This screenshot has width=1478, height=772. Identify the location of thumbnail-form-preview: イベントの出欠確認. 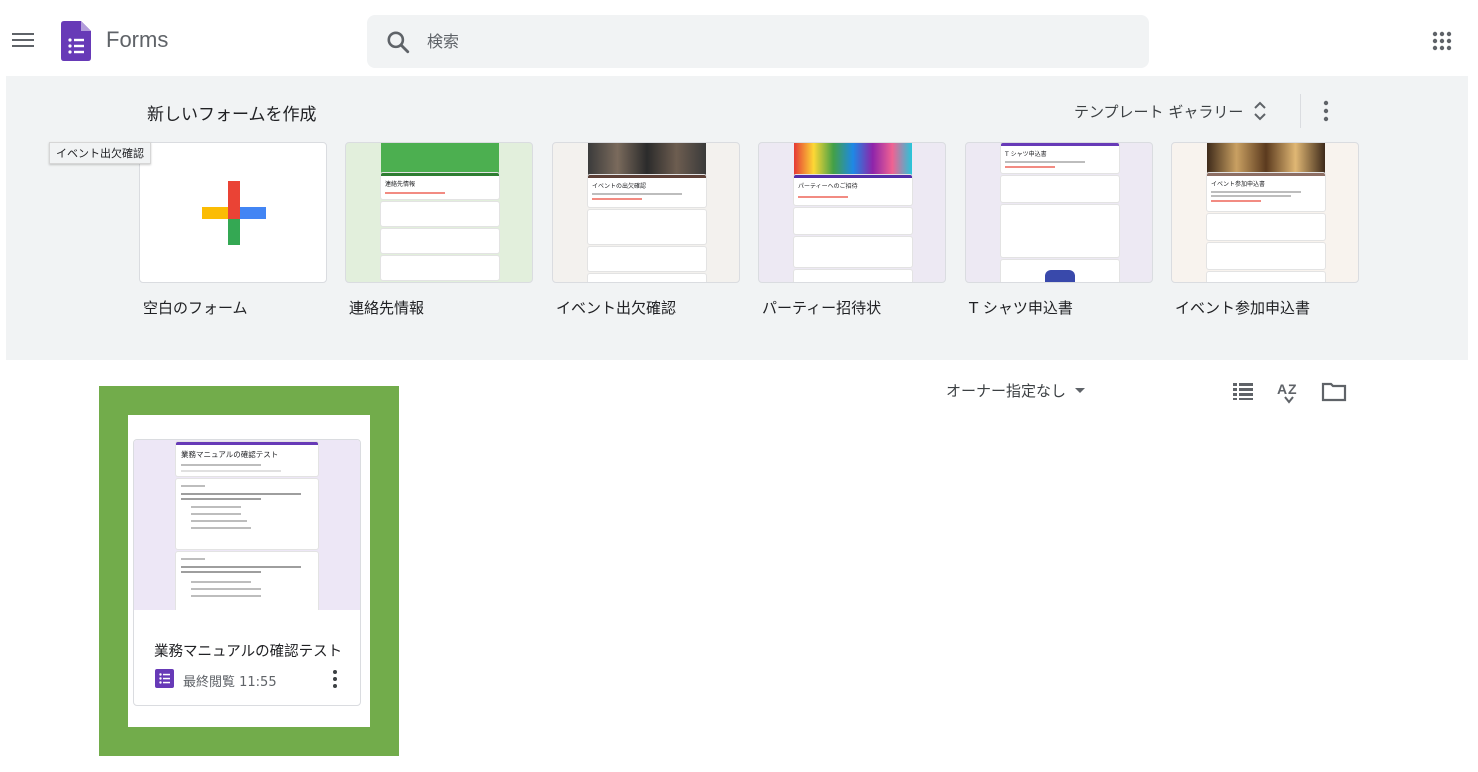
(647, 212).